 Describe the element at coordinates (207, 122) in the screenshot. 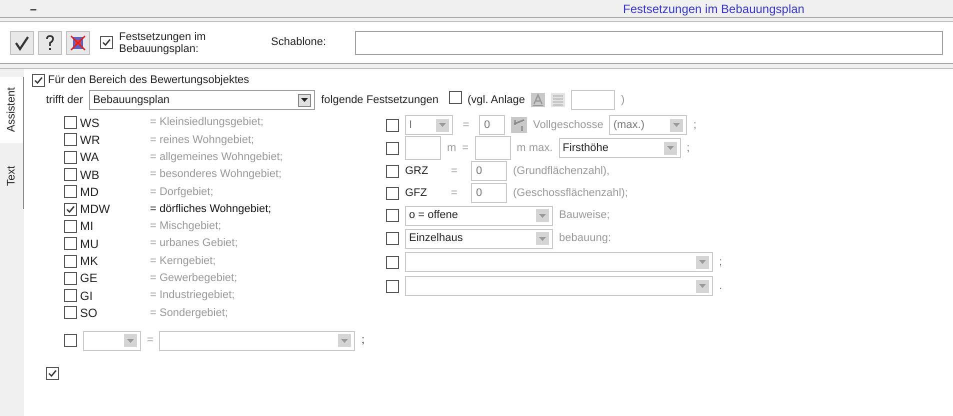

I see `zone-description: = Kleinsiedlungsgebiet;` at that location.